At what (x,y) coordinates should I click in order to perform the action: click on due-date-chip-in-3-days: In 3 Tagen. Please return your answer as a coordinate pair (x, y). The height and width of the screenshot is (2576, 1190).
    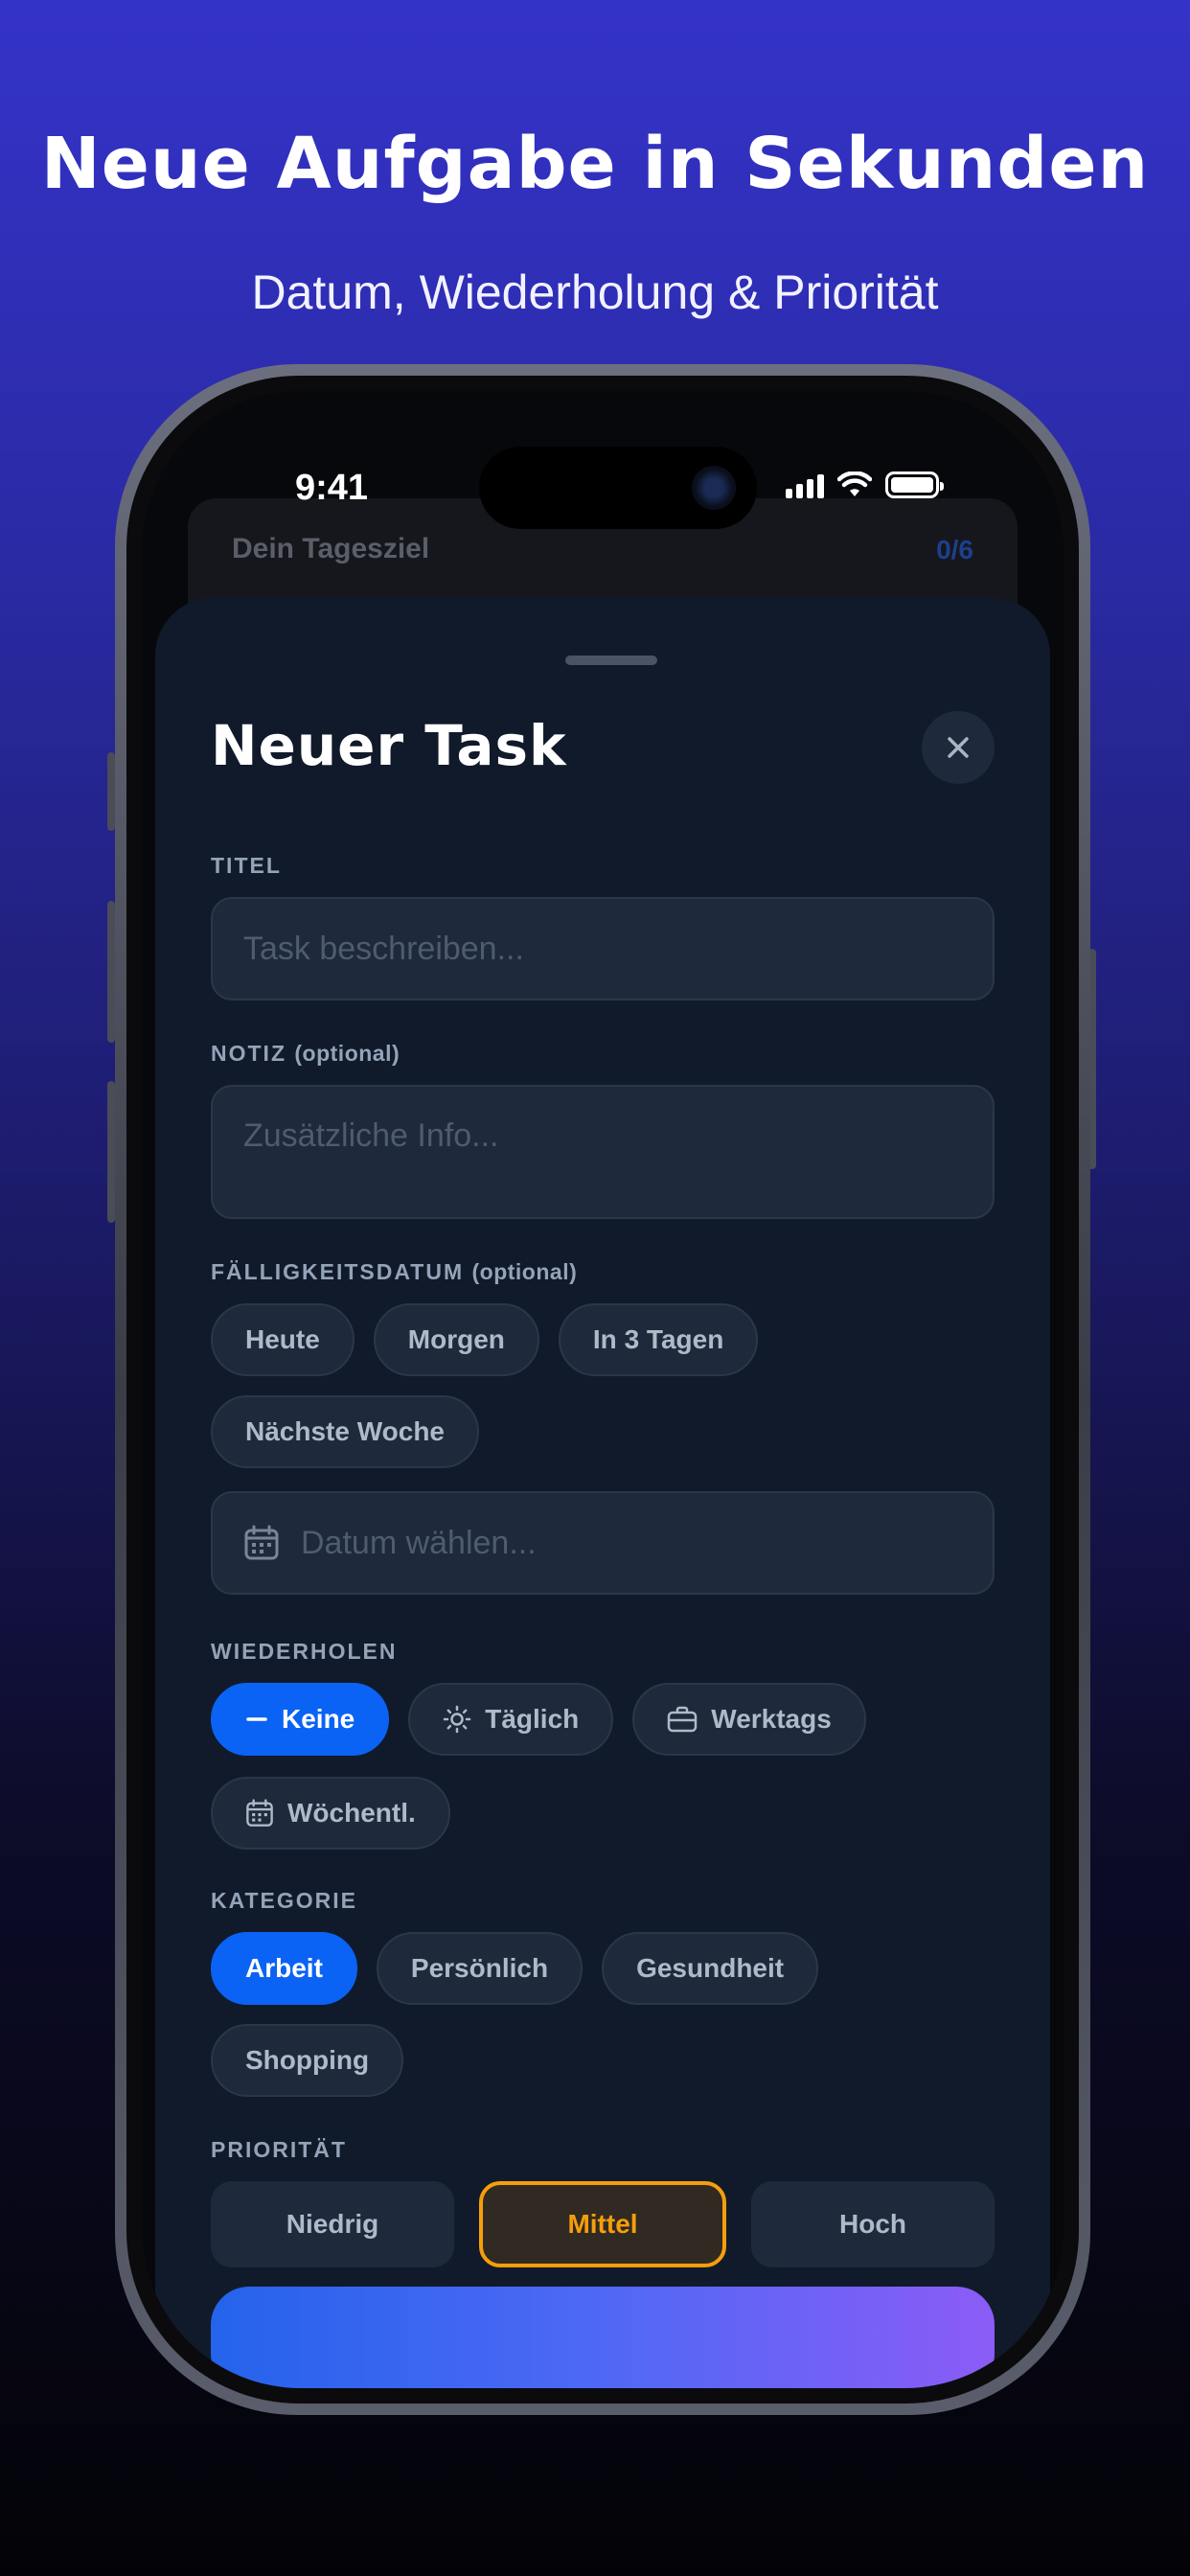
    Looking at the image, I should click on (658, 1339).